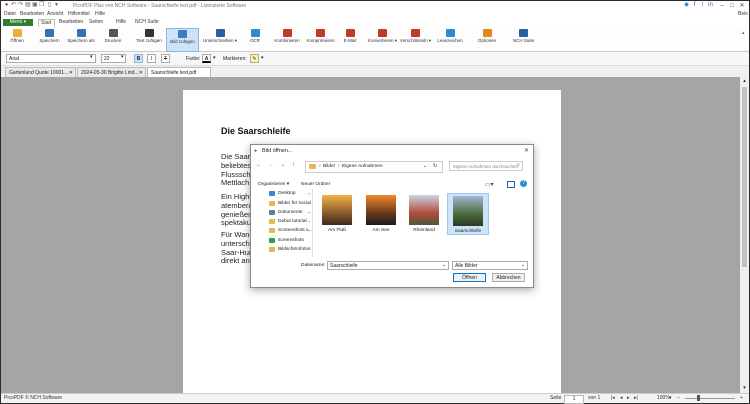 The width and height of the screenshot is (750, 404). Describe the element at coordinates (613, 398) in the screenshot. I see `first-page-icon: |◂` at that location.